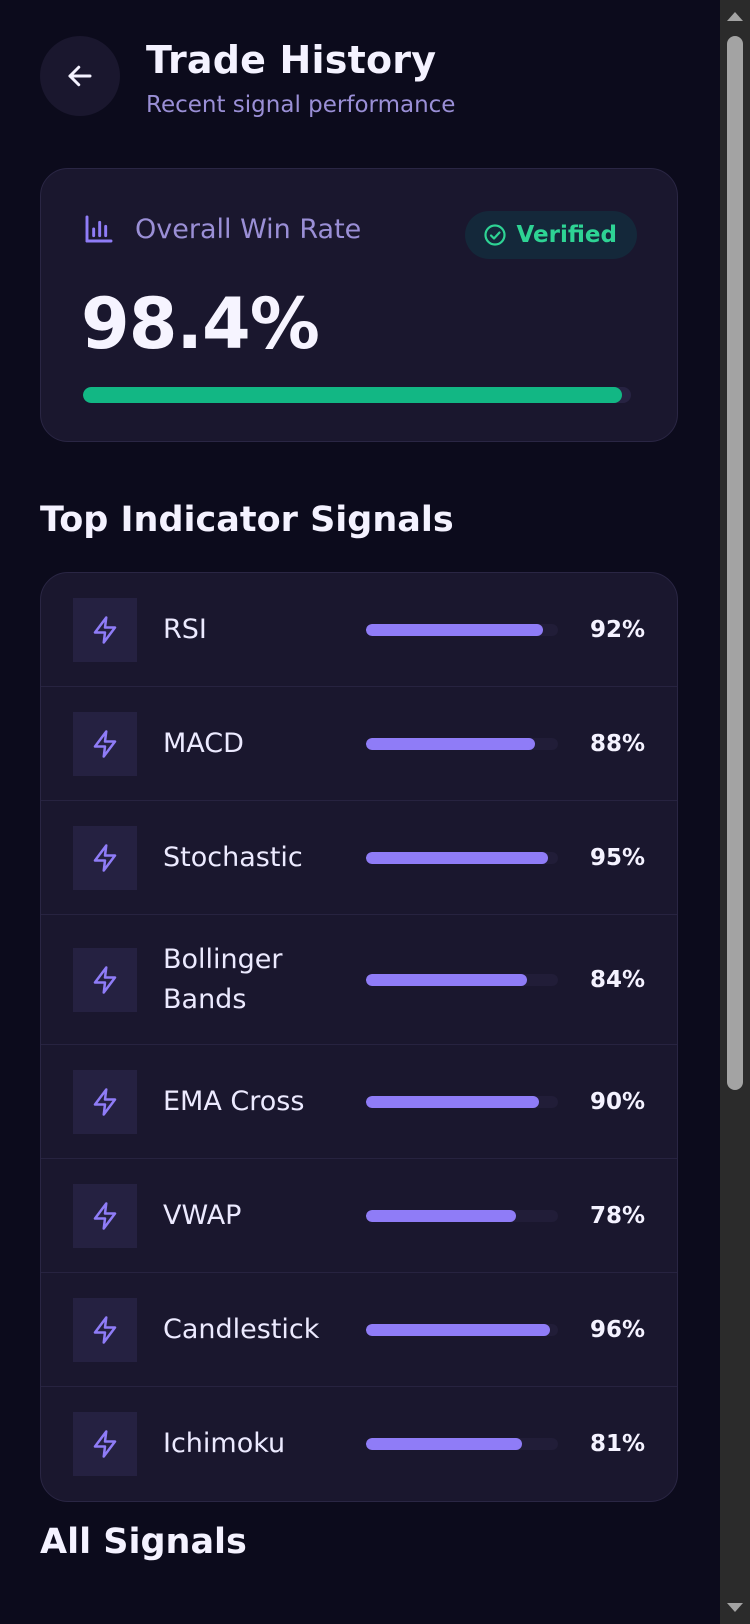  What do you see at coordinates (301, 105) in the screenshot?
I see `page-subtitle: Recent signal performance` at bounding box center [301, 105].